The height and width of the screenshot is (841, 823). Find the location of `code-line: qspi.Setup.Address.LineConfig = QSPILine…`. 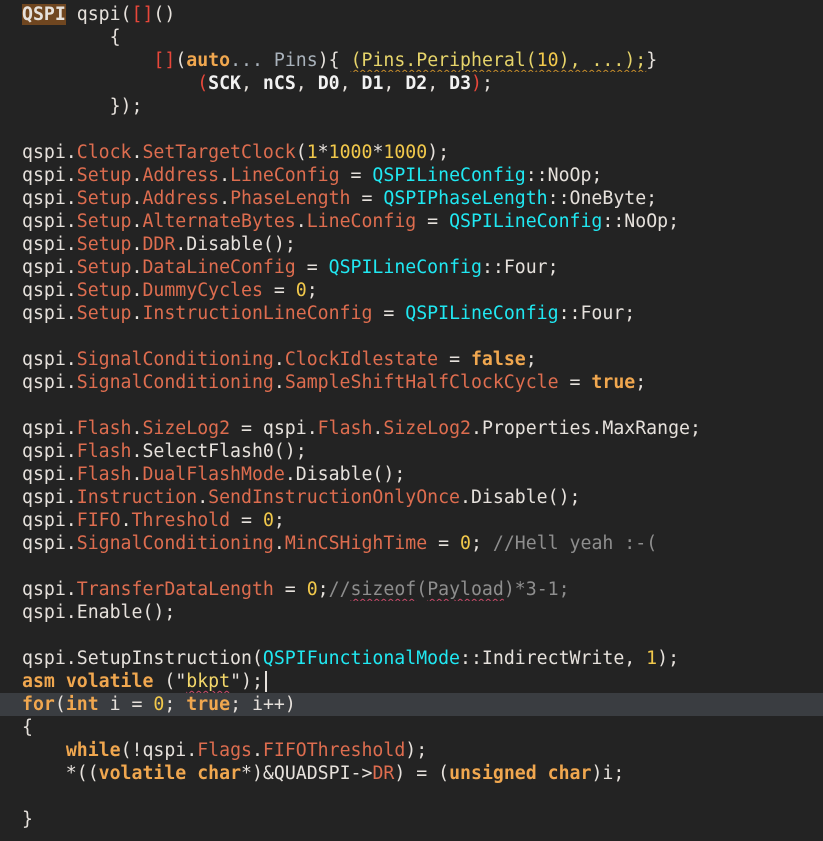

code-line: qspi.Setup.Address.LineConfig = QSPILine… is located at coordinates (411, 175).